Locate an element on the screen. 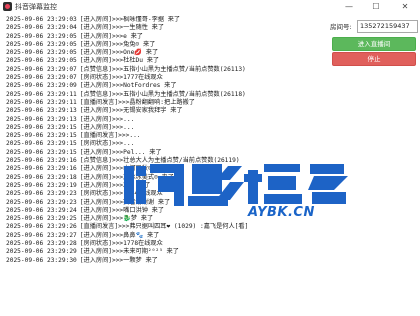  log-line: 2025-09-06 23:29:15 [进入房间]>>>Pel... 来了 is located at coordinates (165, 153).